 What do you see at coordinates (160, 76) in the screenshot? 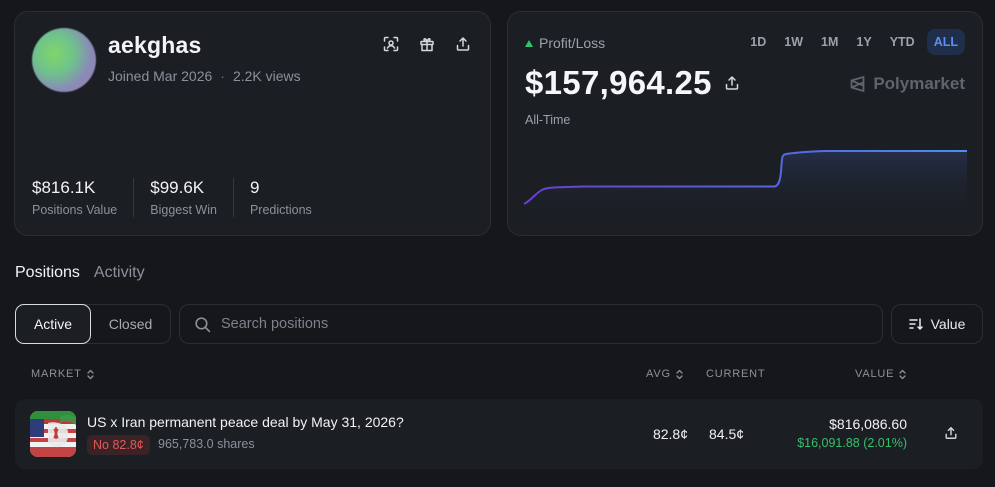
I see `joined-date: Joined Mar 2026` at bounding box center [160, 76].